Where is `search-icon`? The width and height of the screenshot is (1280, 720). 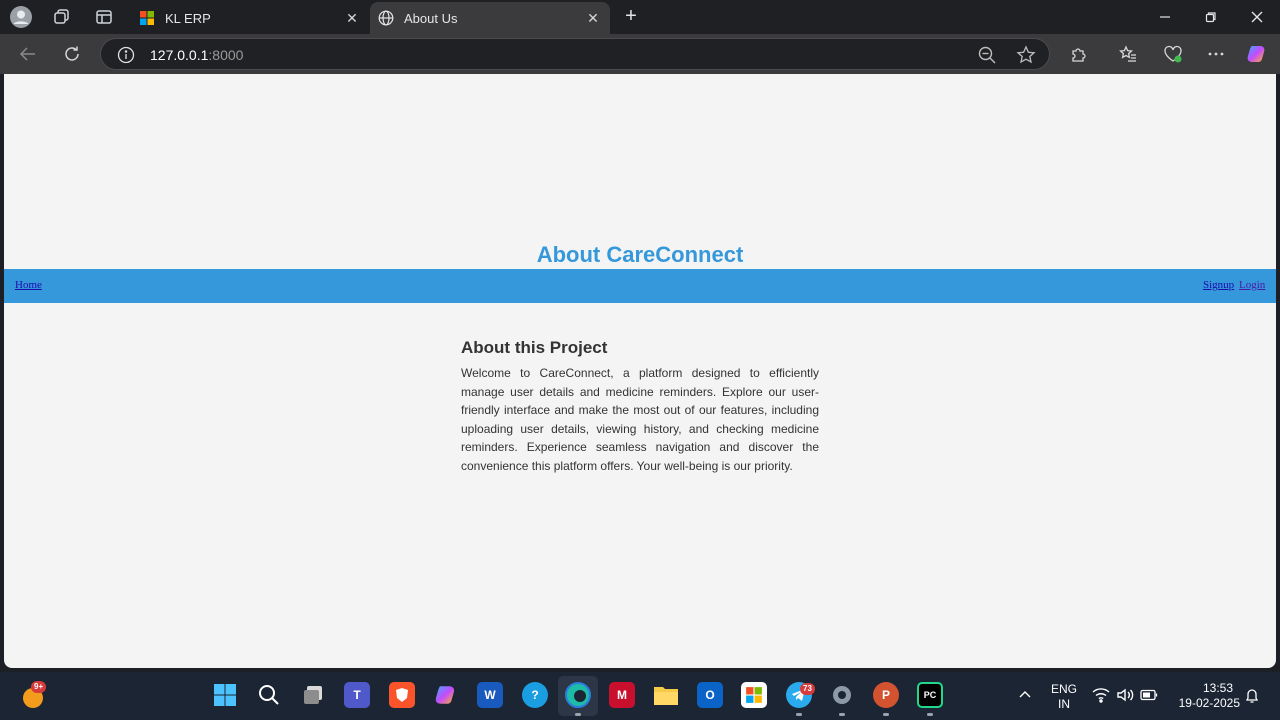 search-icon is located at coordinates (269, 695).